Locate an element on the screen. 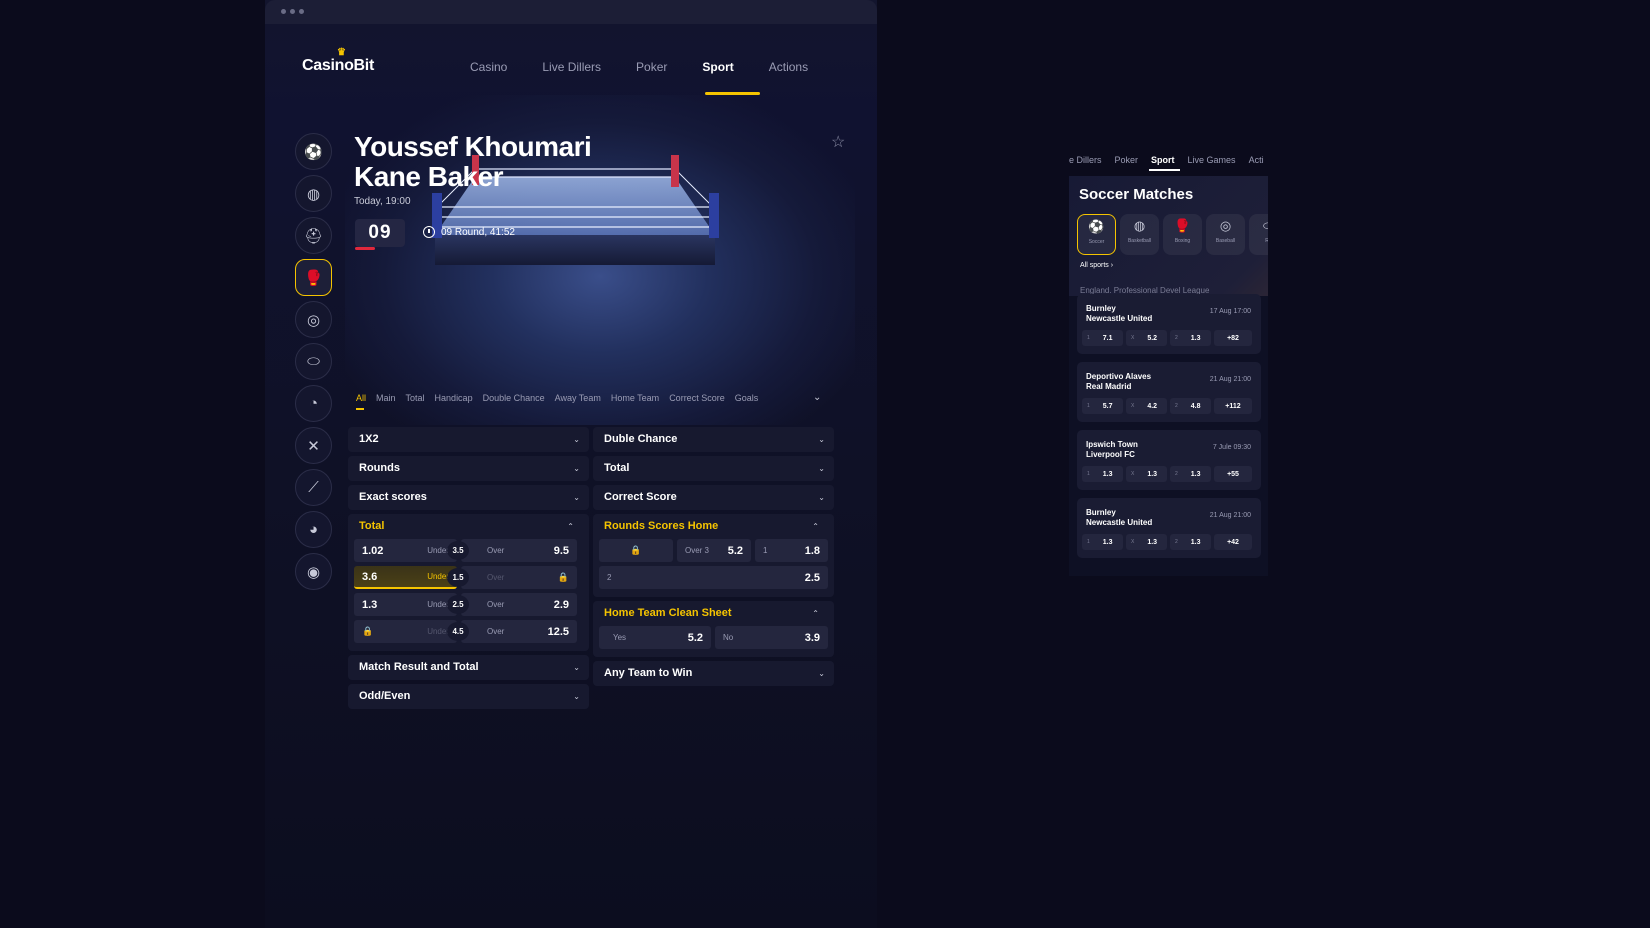  mobile-nav-actions: Acti is located at coordinates (1256, 160).